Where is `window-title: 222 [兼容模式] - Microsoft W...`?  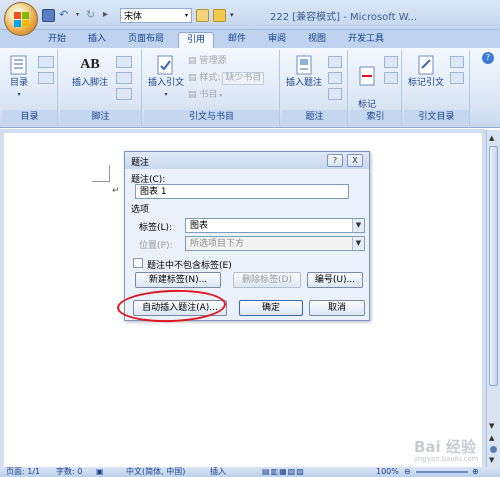
window-title: 222 [兼容模式] - Microsoft W... is located at coordinates (343, 17).